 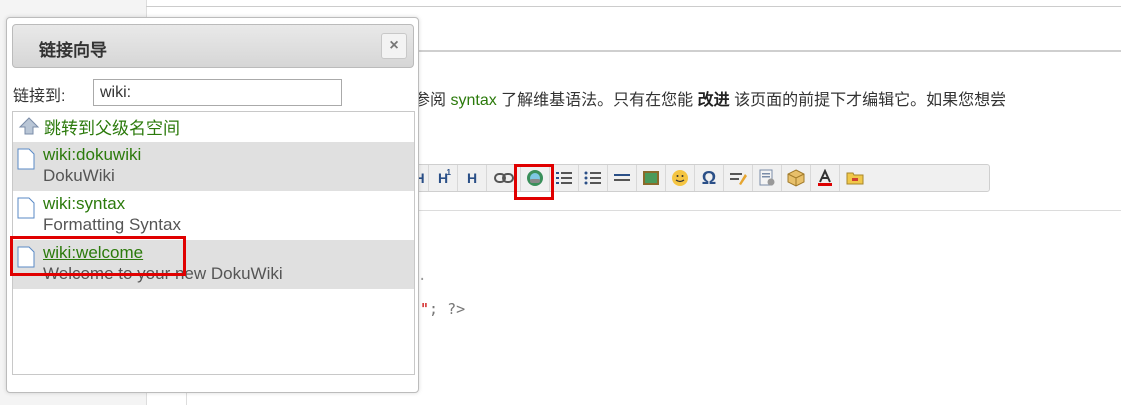 I want to click on template-button, so click(x=767, y=178).